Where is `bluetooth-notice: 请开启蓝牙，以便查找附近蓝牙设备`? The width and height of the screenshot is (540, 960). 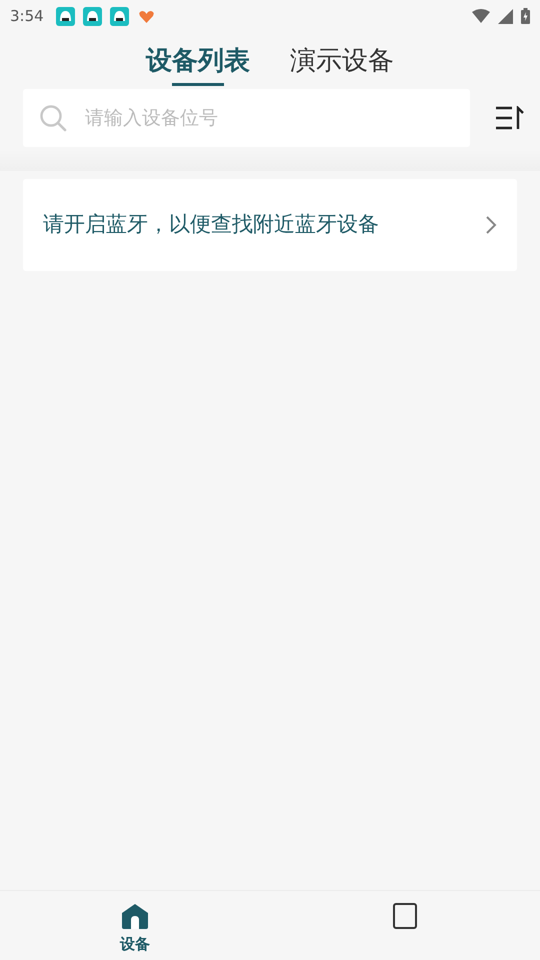 bluetooth-notice: 请开启蓝牙，以便查找附近蓝牙设备 is located at coordinates (270, 225).